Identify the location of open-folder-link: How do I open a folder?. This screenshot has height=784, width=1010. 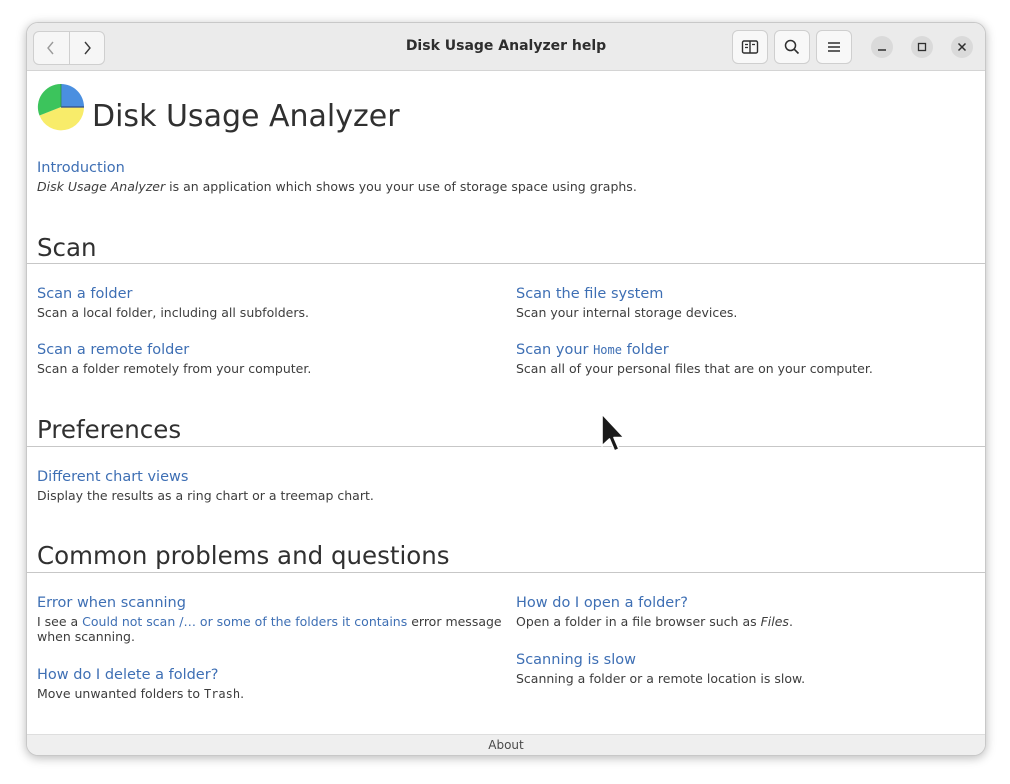
(602, 603).